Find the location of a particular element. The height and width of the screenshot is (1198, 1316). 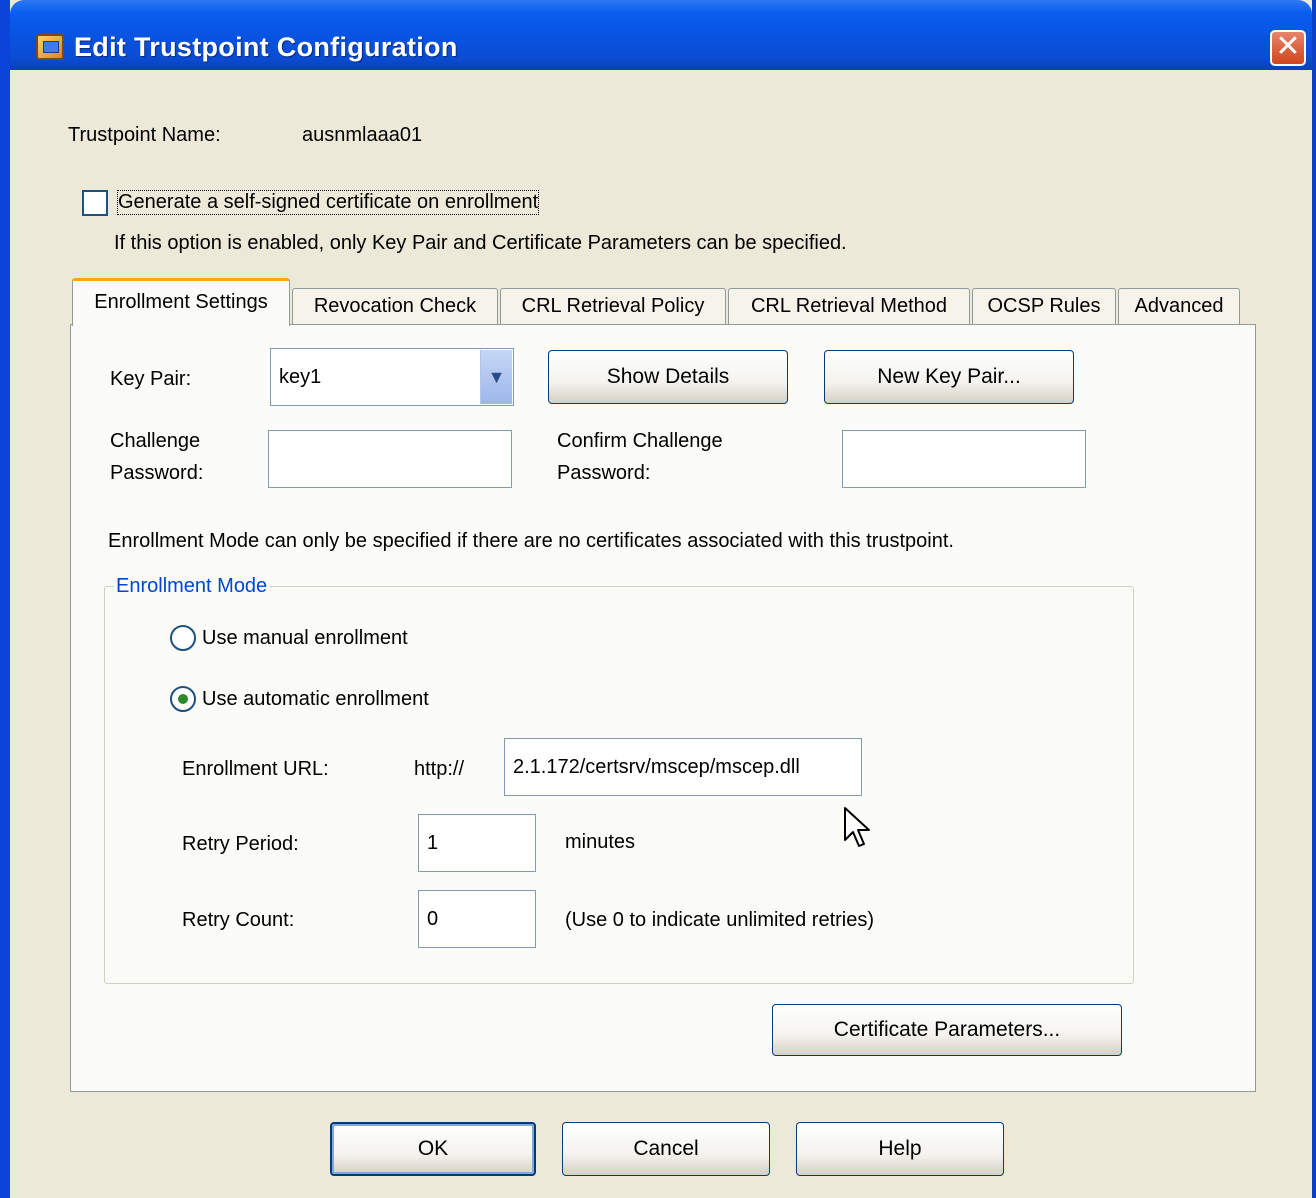

ok-button: OK is located at coordinates (433, 1149).